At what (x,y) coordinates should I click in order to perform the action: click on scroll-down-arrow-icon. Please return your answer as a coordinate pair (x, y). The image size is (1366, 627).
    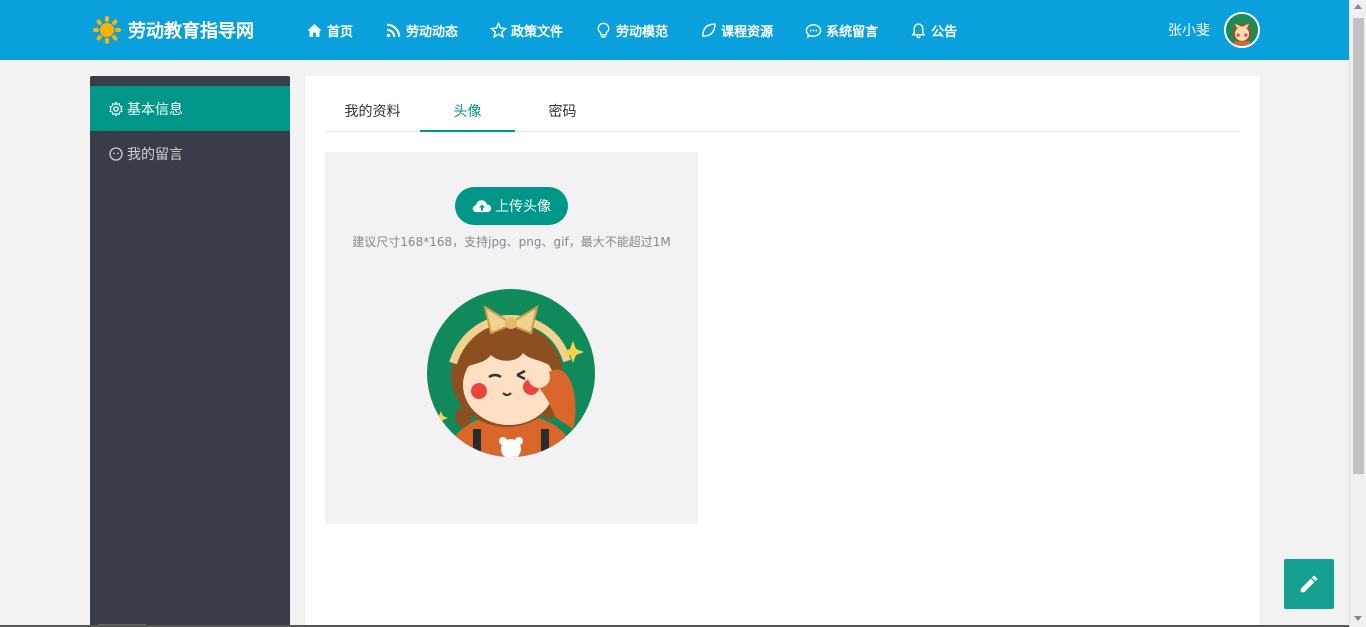
    Looking at the image, I should click on (1358, 618).